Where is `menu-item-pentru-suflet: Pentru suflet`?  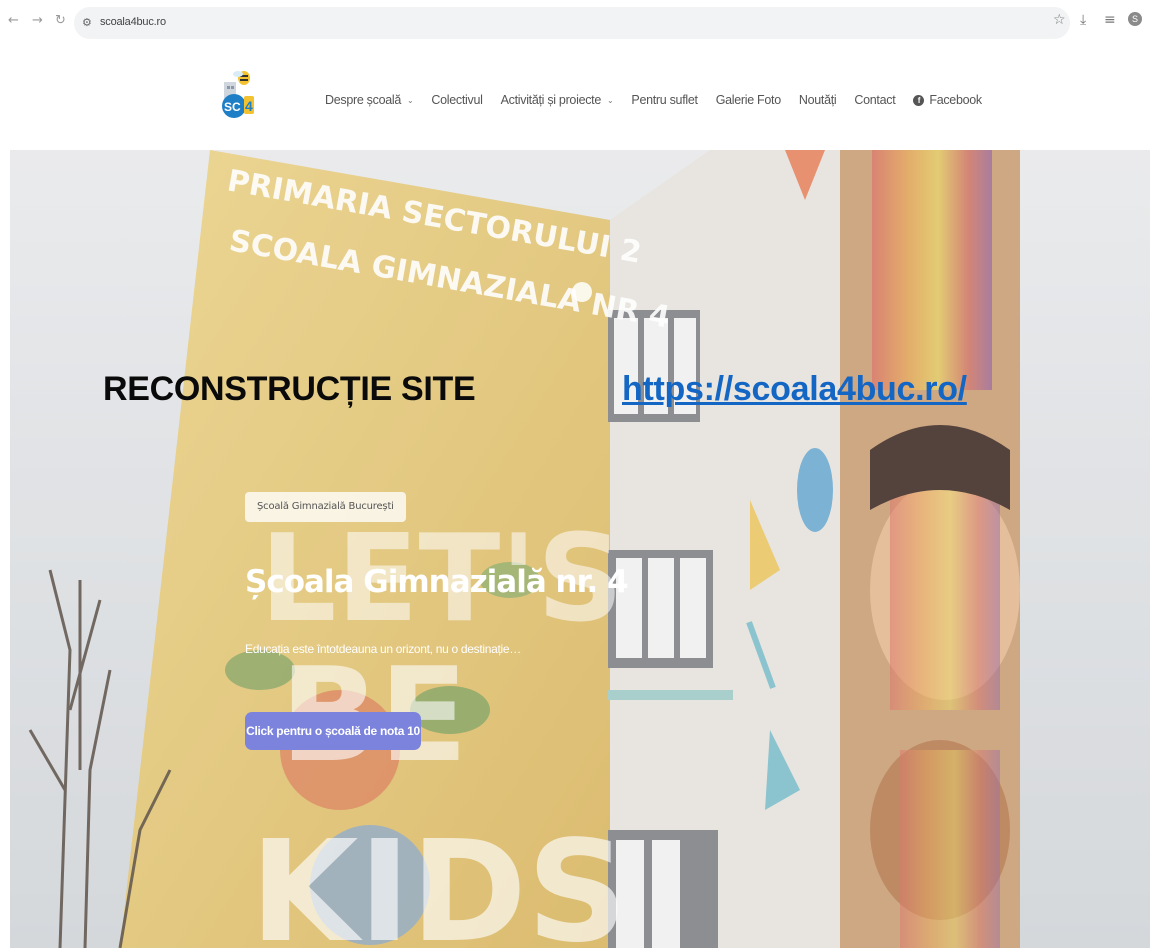
menu-item-pentru-suflet: Pentru suflet is located at coordinates (664, 100).